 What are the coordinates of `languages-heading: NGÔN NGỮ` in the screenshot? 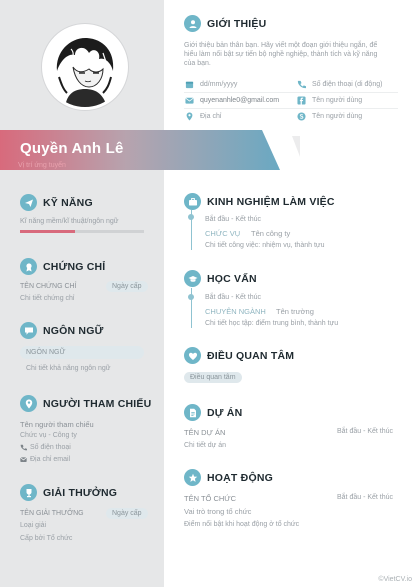 It's located at (61, 330).